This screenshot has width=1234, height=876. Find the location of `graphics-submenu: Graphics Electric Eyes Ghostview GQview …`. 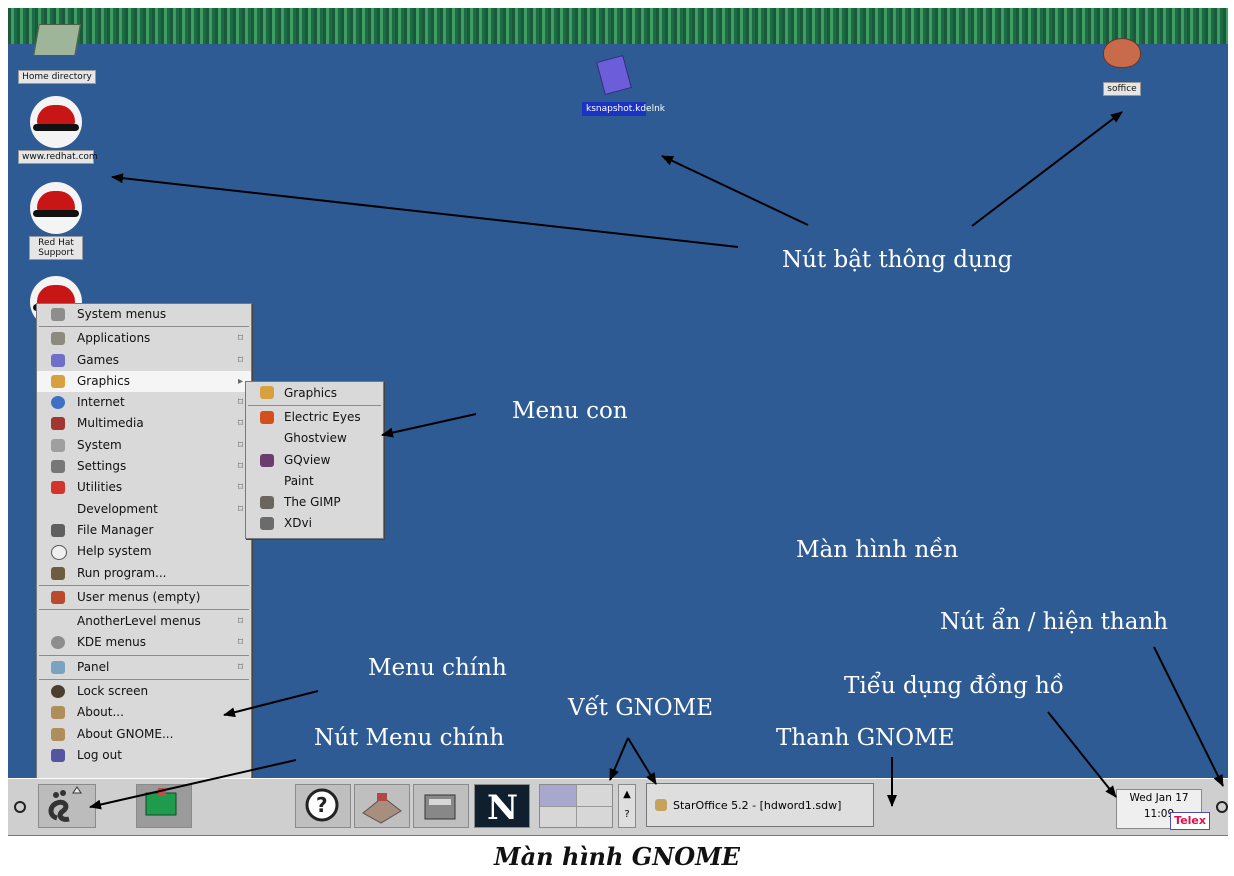

graphics-submenu: Graphics Electric Eyes Ghostview GQview … is located at coordinates (314, 460).